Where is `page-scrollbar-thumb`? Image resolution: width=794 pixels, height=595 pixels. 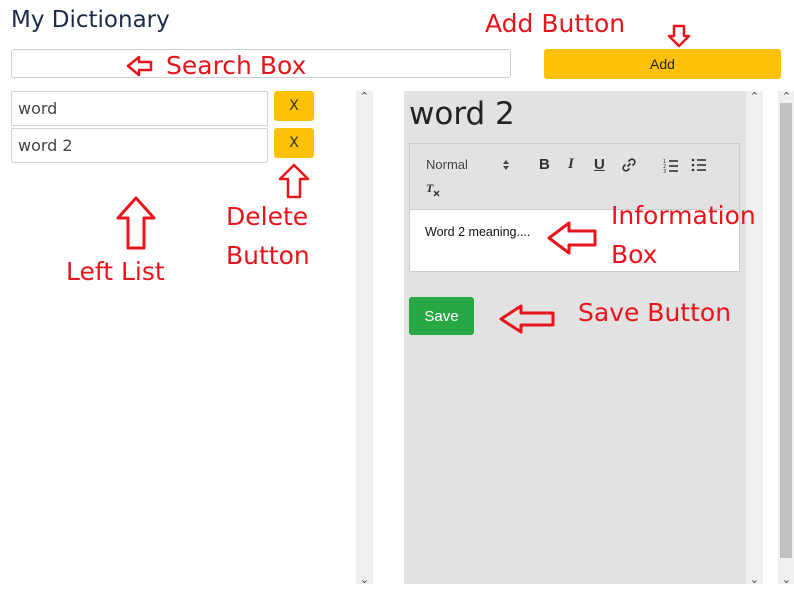 page-scrollbar-thumb is located at coordinates (786, 330).